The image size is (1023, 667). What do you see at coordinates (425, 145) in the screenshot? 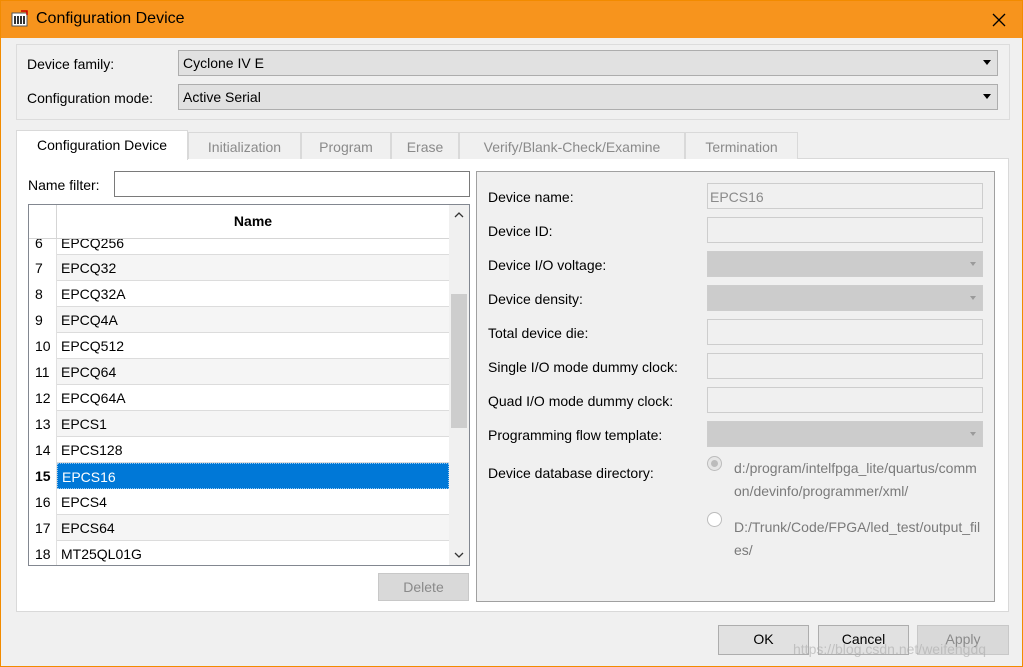
I see `tab-erase: Erase` at bounding box center [425, 145].